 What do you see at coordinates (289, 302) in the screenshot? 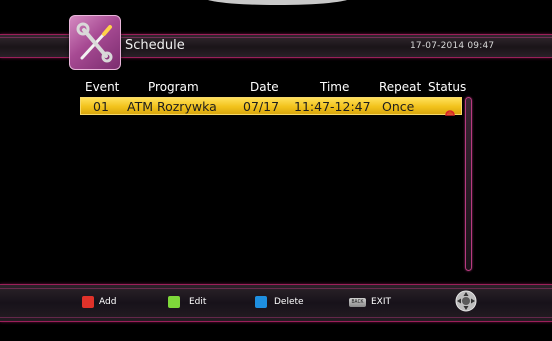
I see `delete-button: Delete` at bounding box center [289, 302].